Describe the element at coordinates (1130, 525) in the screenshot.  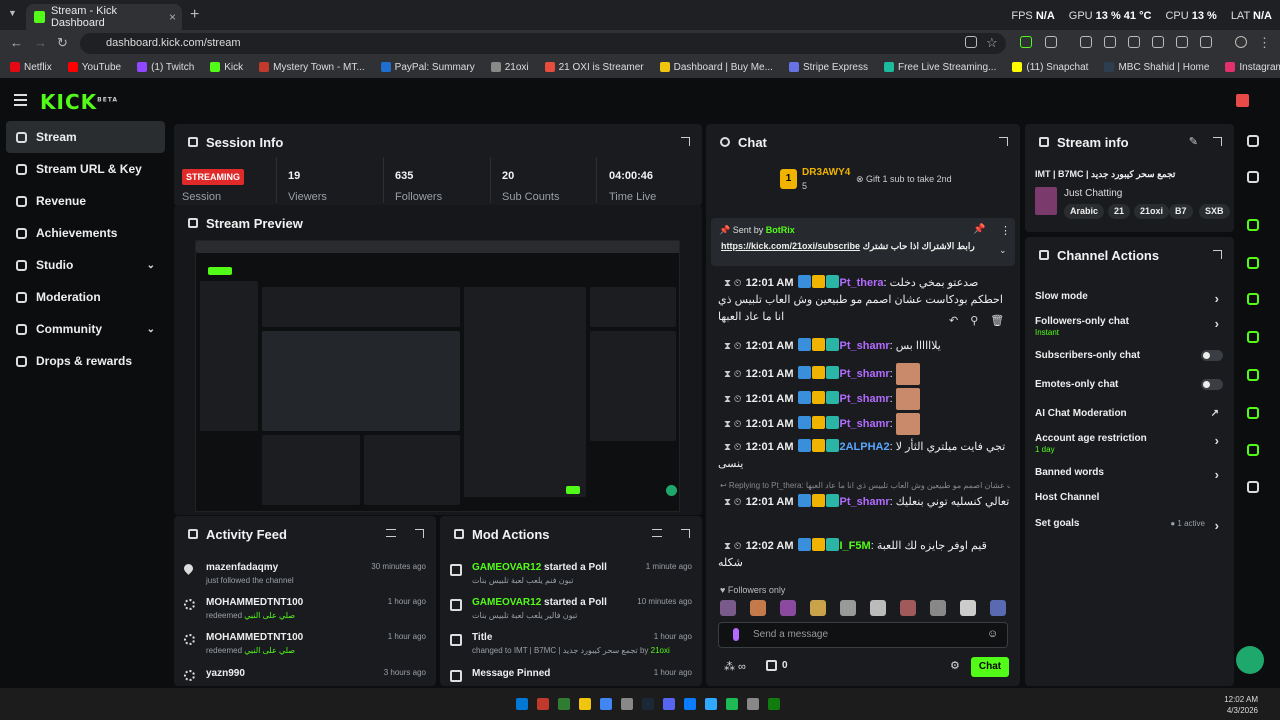
I see `channel-action-item: Set goals › ● 1 active` at that location.